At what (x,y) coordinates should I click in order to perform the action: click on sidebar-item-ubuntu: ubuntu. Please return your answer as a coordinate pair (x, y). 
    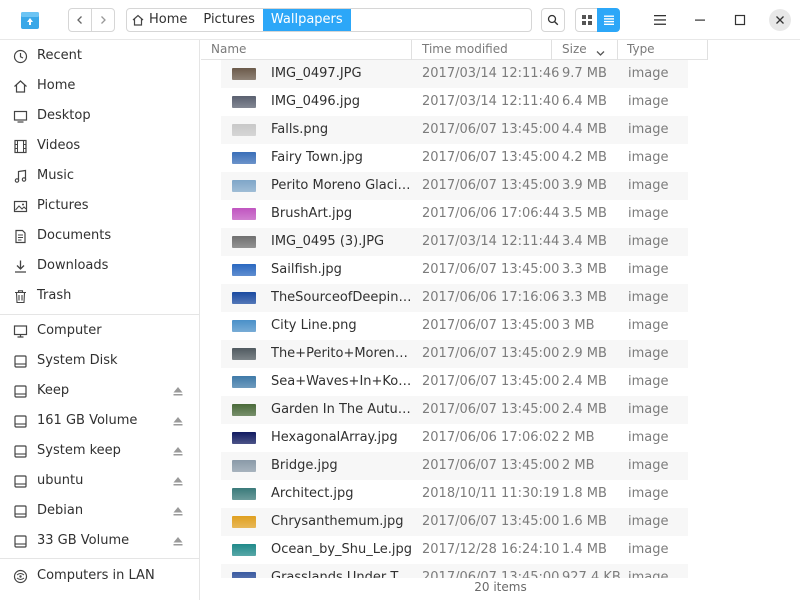
    Looking at the image, I should click on (100, 481).